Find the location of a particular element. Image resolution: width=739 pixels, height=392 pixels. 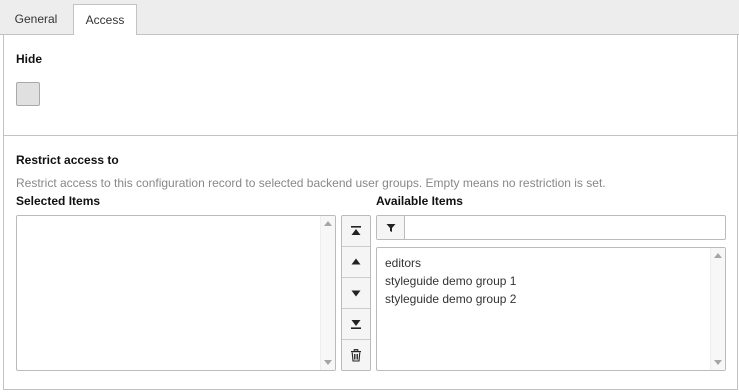

filter-addon is located at coordinates (391, 227).